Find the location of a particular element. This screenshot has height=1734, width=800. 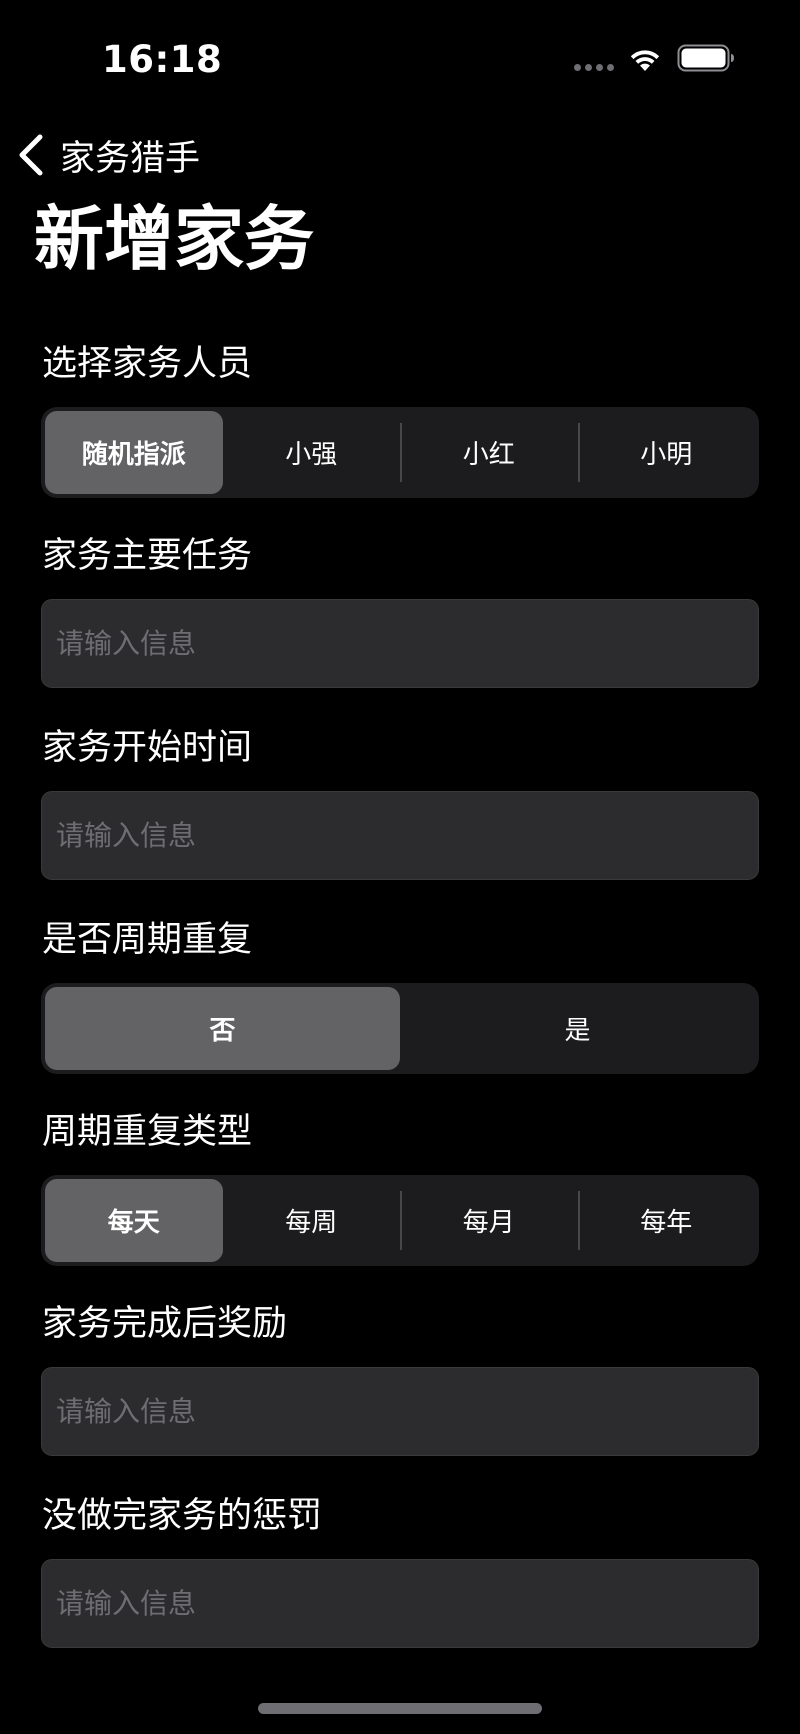

repeat-type-segmented-control: 每天 每周 每月 每年 is located at coordinates (400, 1220).